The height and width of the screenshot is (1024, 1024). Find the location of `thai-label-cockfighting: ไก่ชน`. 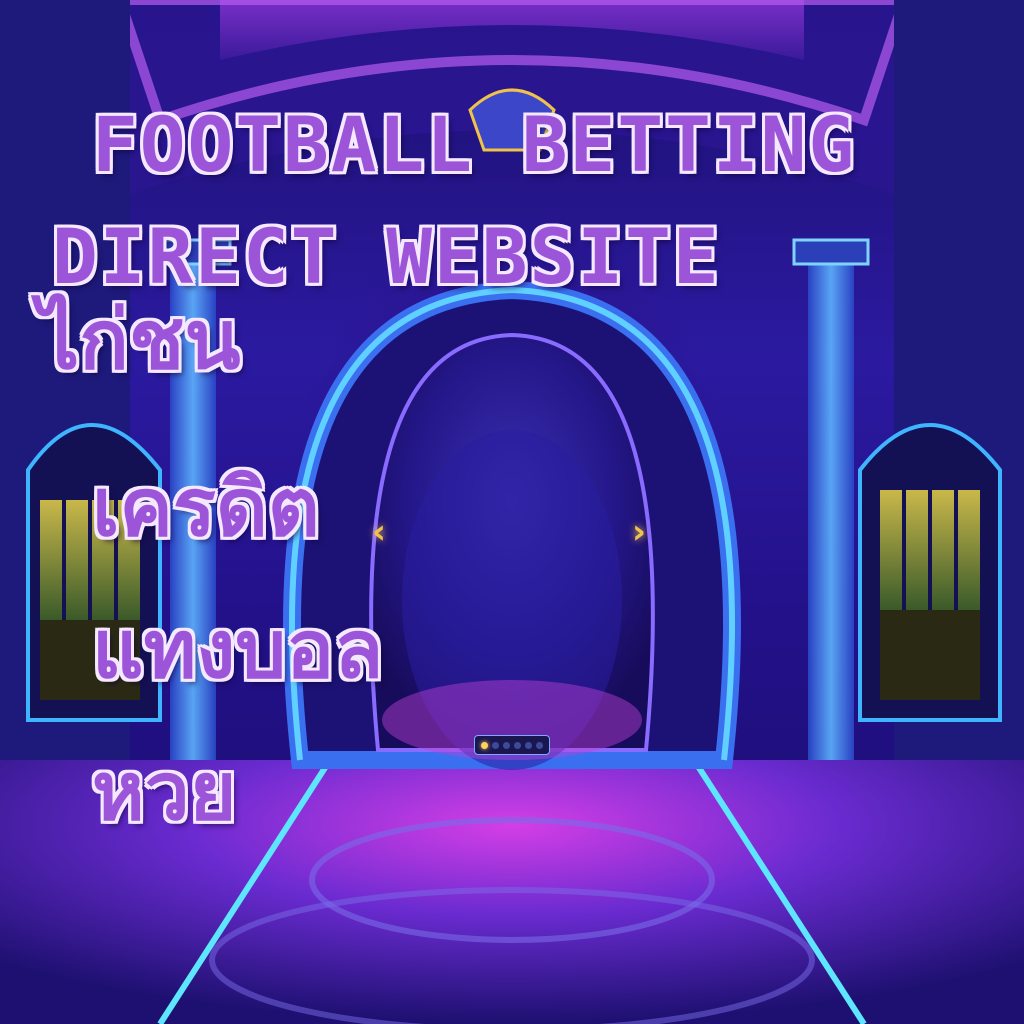

thai-label-cockfighting: ไก่ชน is located at coordinates (139, 340).